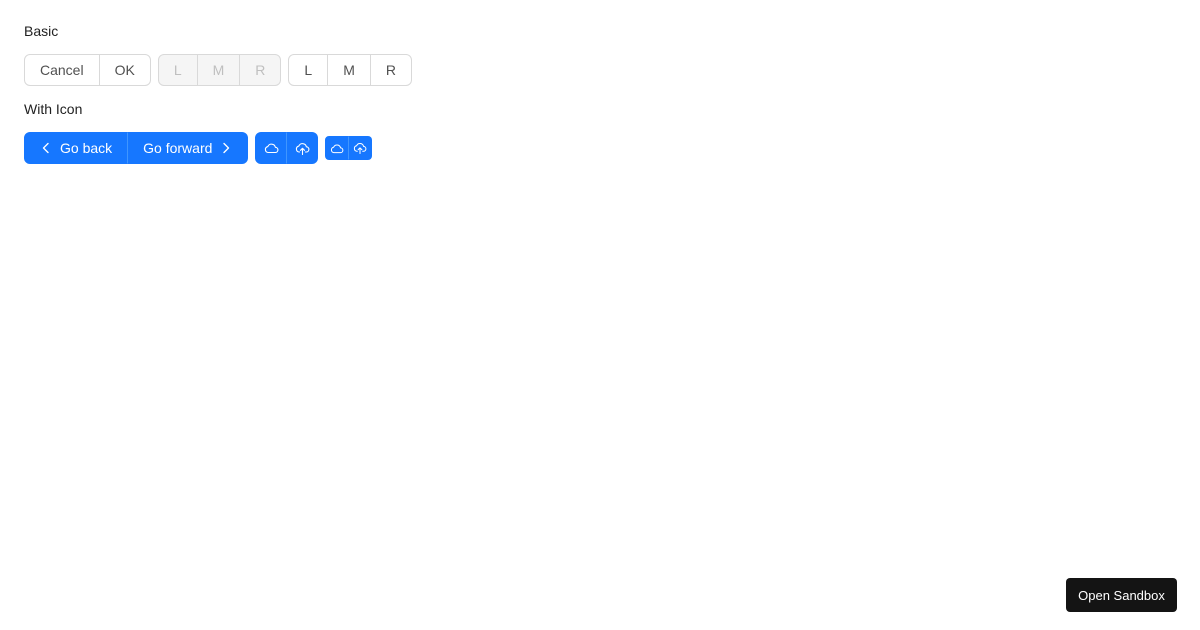 This screenshot has height=630, width=1200. I want to click on go-forward-button: Go forward, so click(188, 148).